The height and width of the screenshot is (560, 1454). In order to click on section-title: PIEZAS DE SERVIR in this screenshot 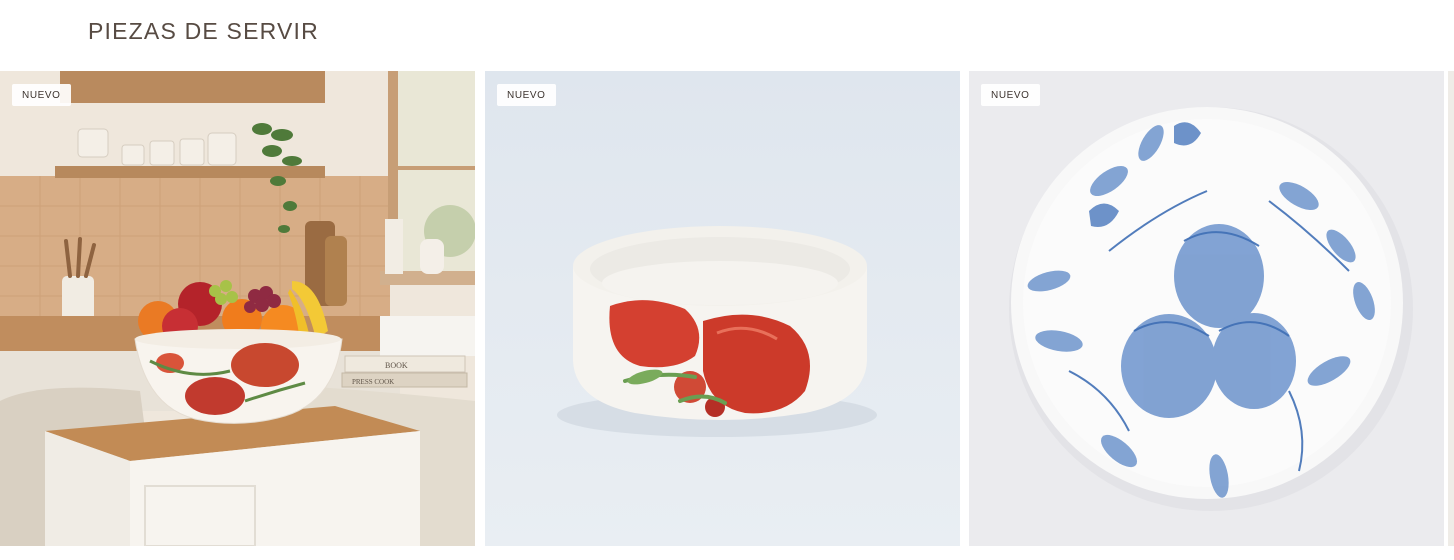, I will do `click(203, 31)`.